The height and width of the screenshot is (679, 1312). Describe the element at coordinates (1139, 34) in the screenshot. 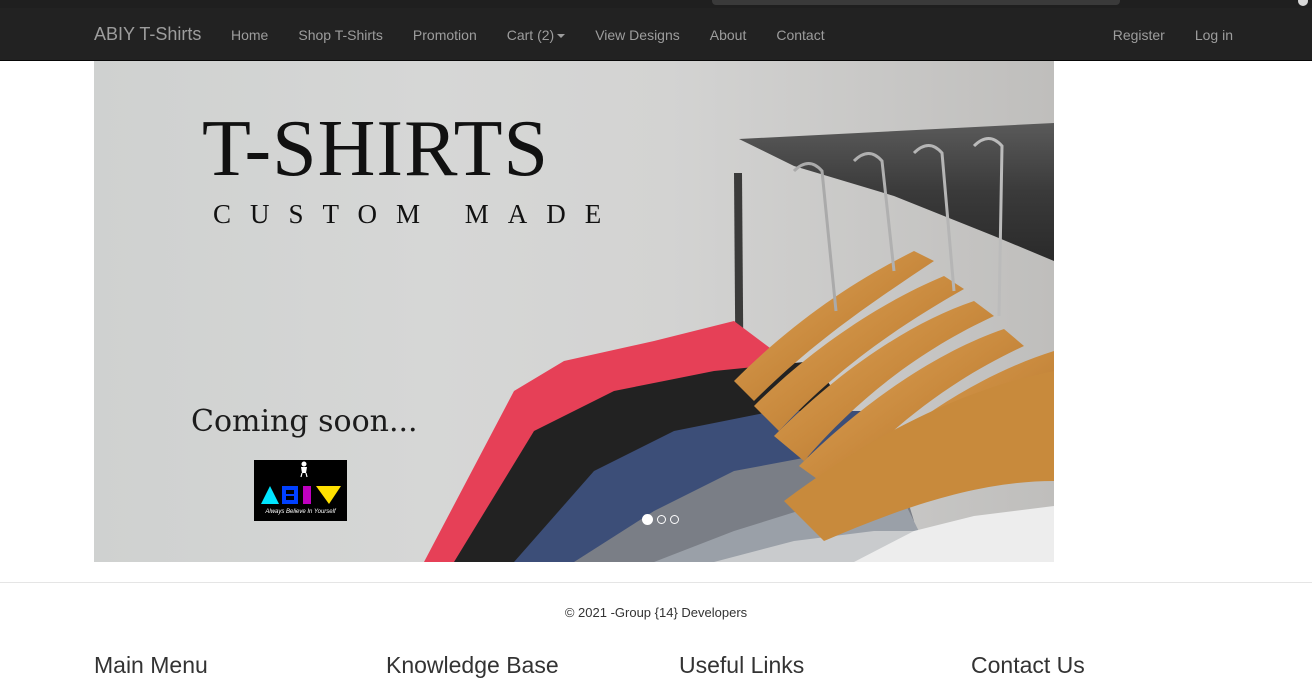

I see `nav-register: Register` at that location.